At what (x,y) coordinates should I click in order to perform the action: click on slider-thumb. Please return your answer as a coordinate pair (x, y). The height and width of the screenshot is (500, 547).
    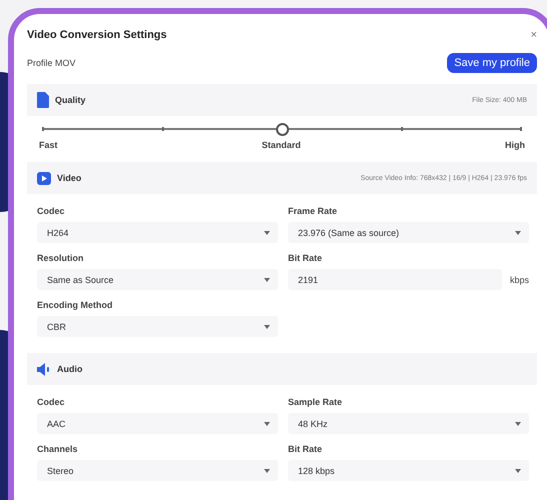
    Looking at the image, I should click on (282, 129).